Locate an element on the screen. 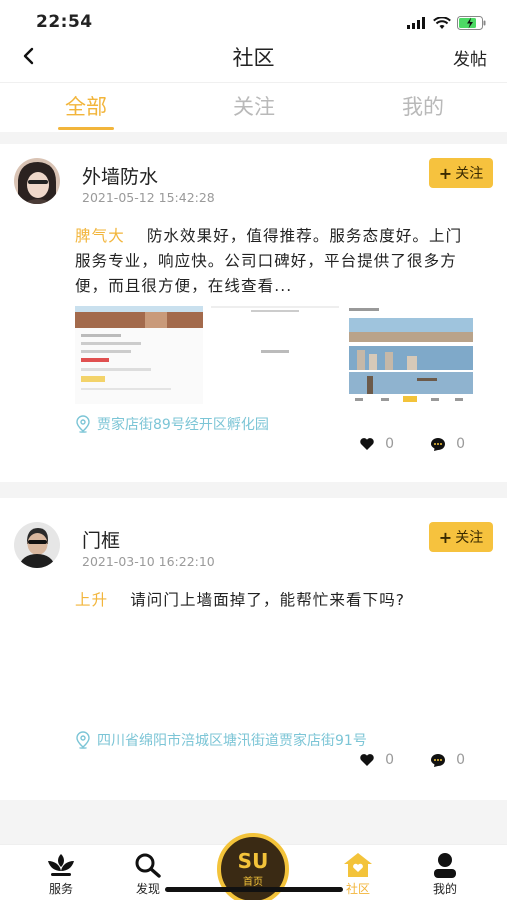  post-images is located at coordinates (275, 355).